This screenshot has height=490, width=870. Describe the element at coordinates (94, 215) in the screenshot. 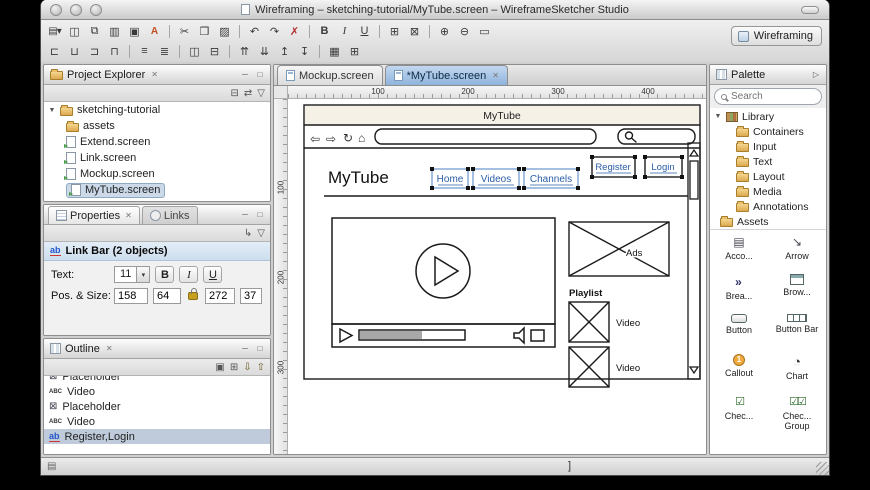

I see `tab-properties: Properties ✕` at that location.